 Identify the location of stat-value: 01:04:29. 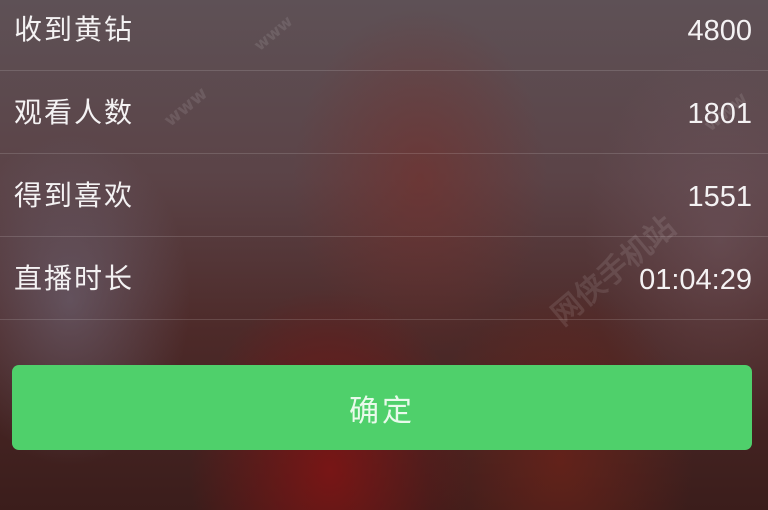
(695, 280).